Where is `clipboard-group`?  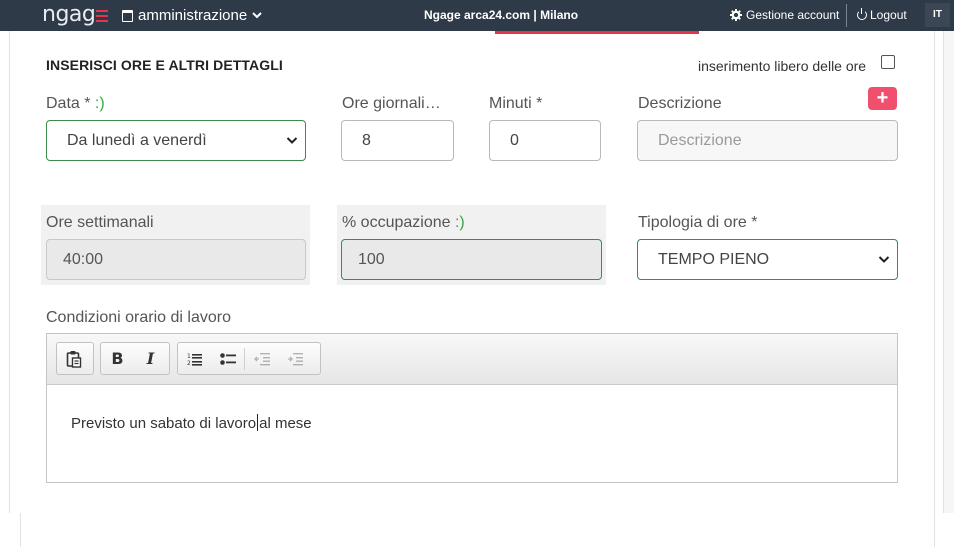
clipboard-group is located at coordinates (75, 358).